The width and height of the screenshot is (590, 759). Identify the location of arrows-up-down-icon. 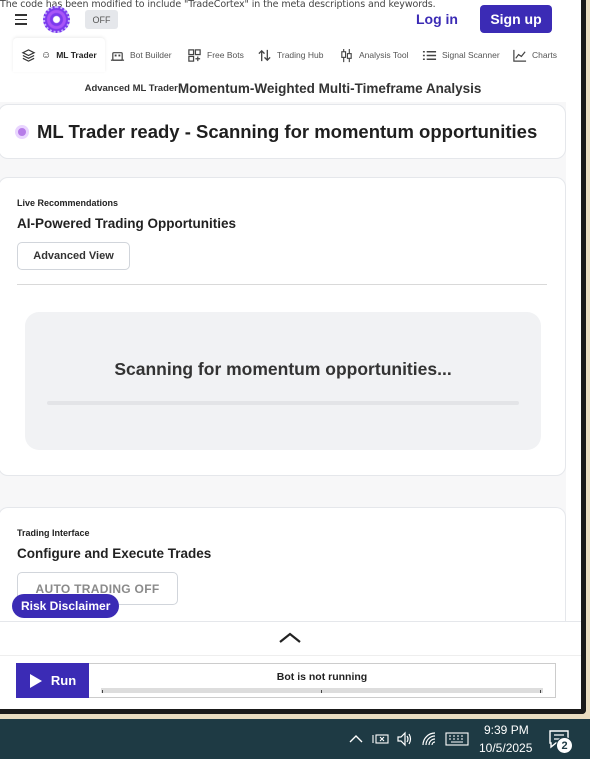
(264, 55).